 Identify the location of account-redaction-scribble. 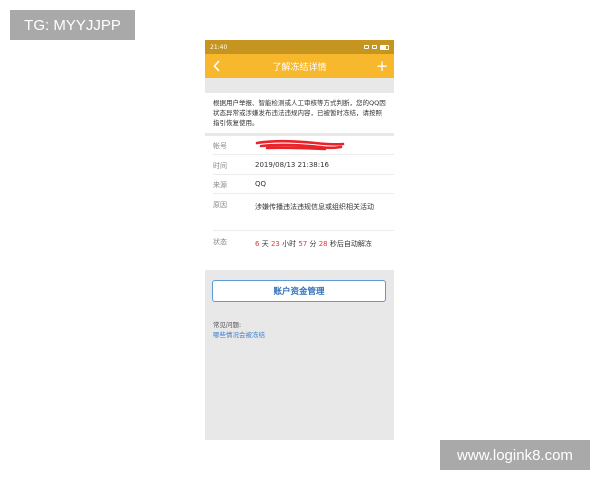
(300, 146).